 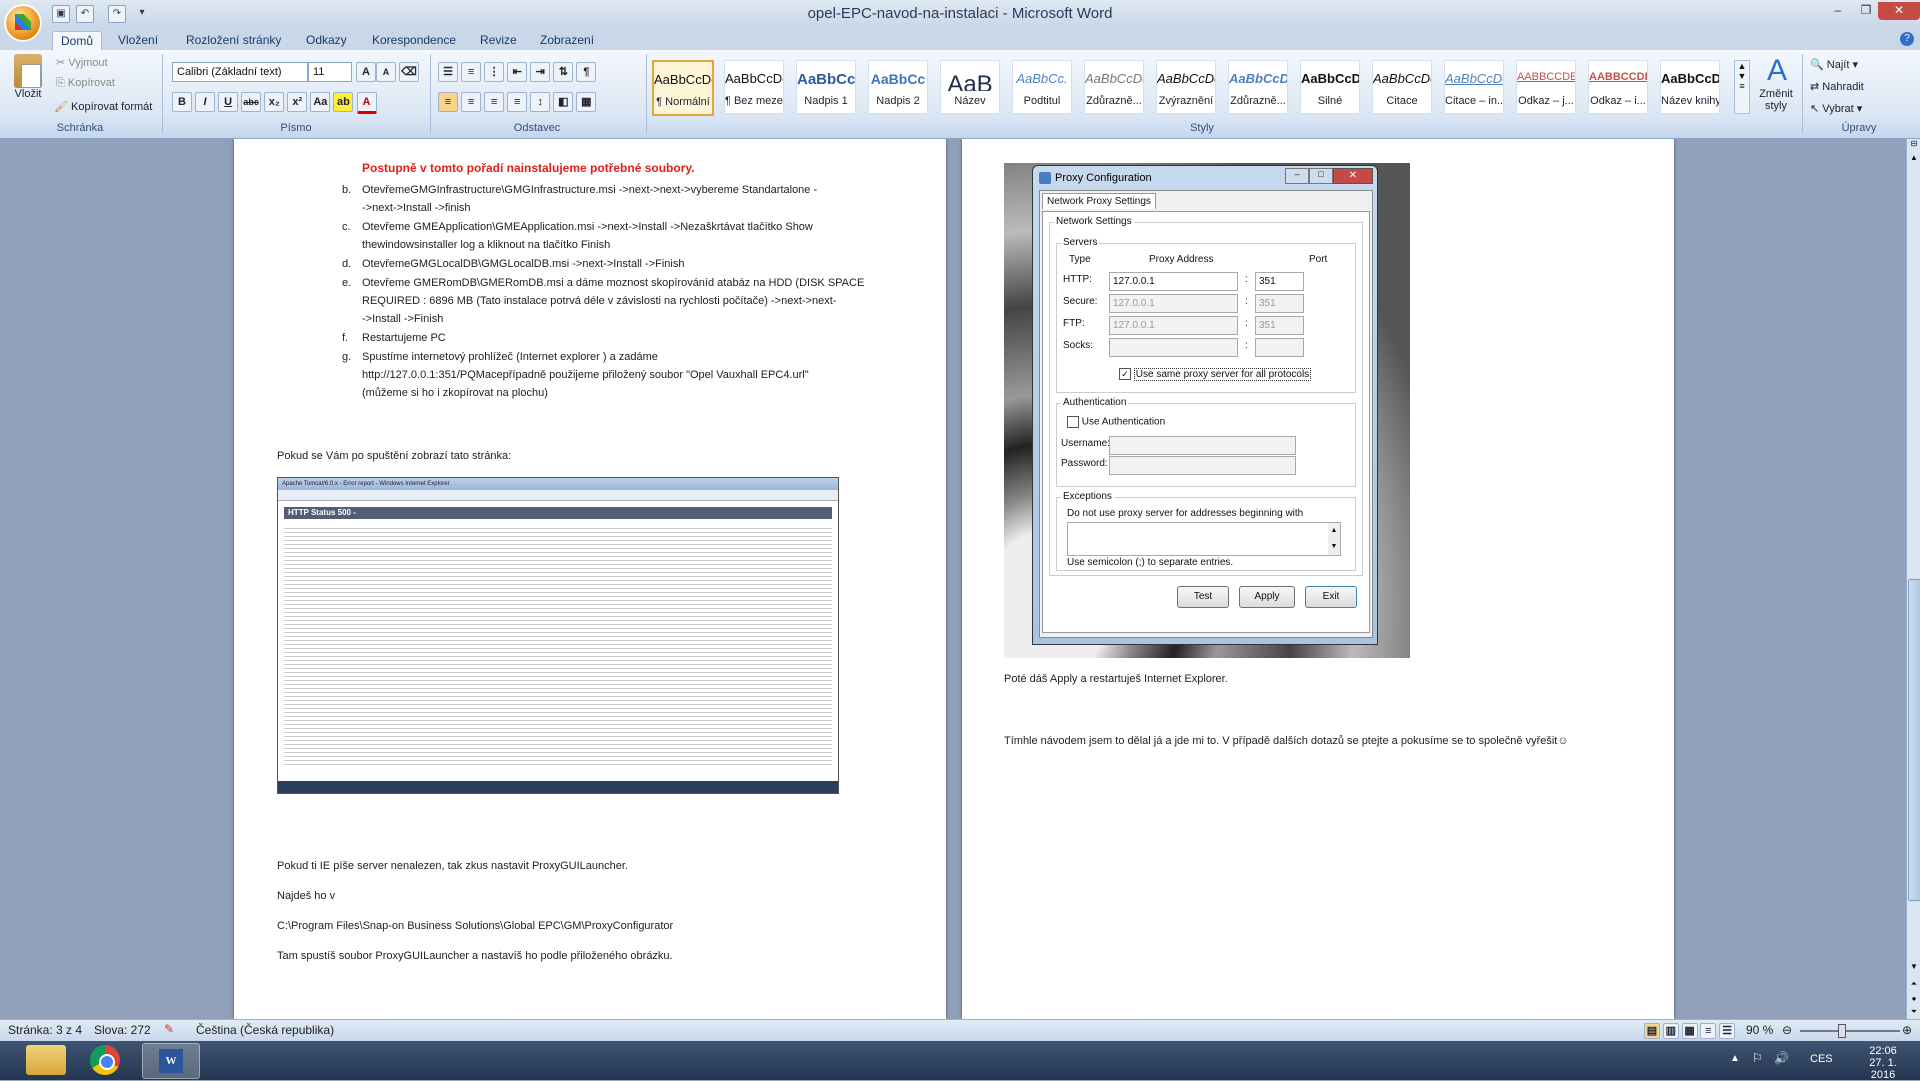 I want to click on scroll-down-icon: ▼, so click(x=1913, y=966).